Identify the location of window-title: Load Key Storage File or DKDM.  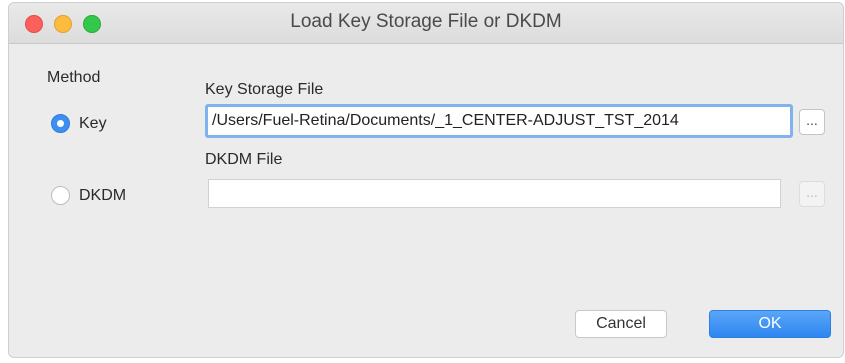
(426, 21).